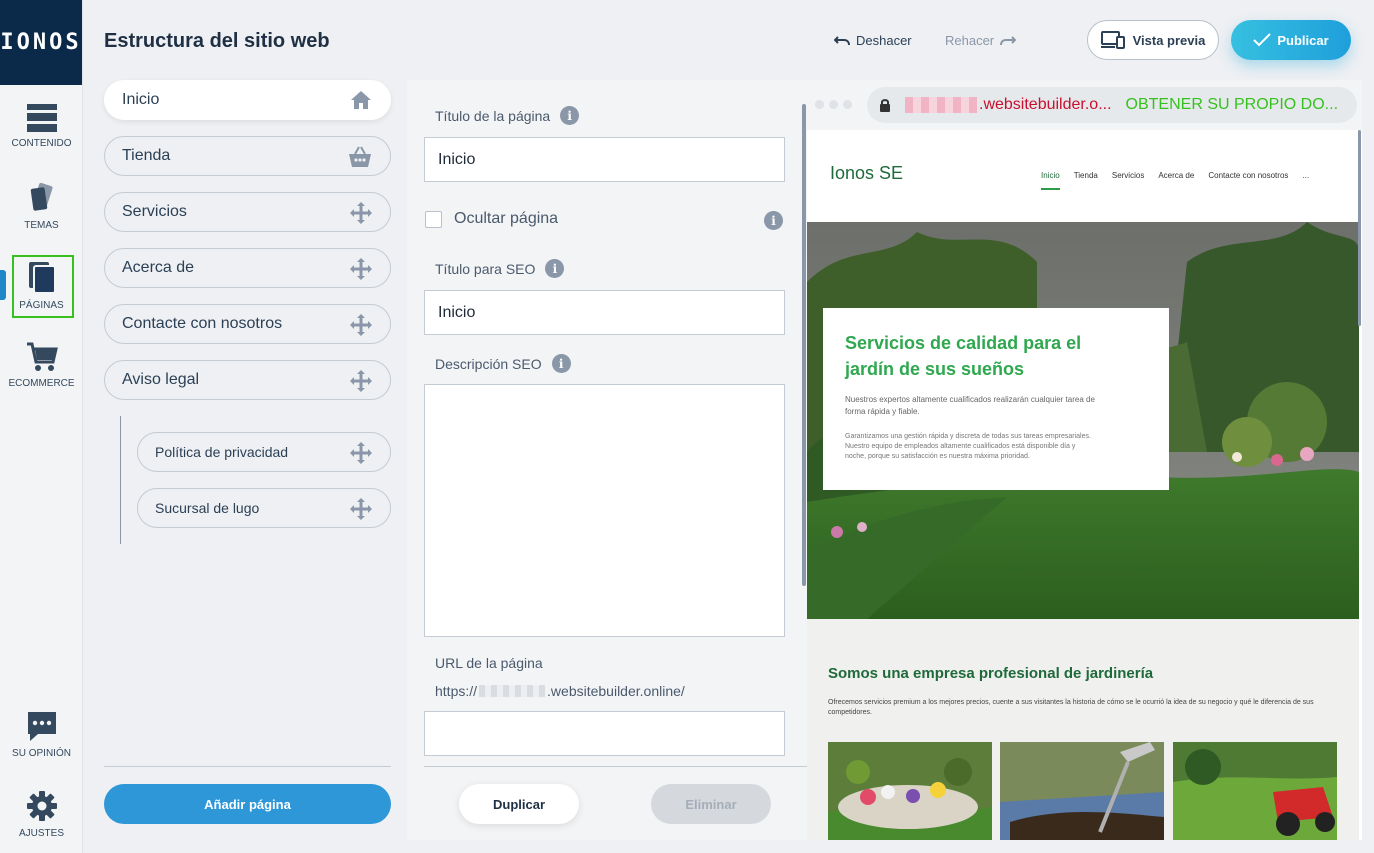 The height and width of the screenshot is (853, 1374). Describe the element at coordinates (1112, 40) in the screenshot. I see `devices-icon` at that location.